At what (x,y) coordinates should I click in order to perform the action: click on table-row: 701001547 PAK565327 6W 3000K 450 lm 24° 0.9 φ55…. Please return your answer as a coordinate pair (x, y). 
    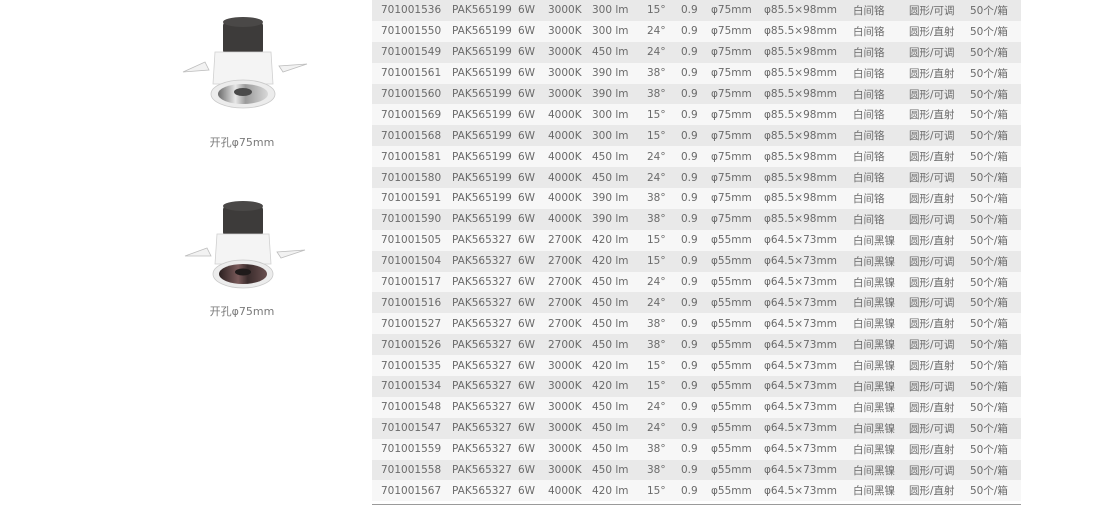
    Looking at the image, I should click on (696, 428).